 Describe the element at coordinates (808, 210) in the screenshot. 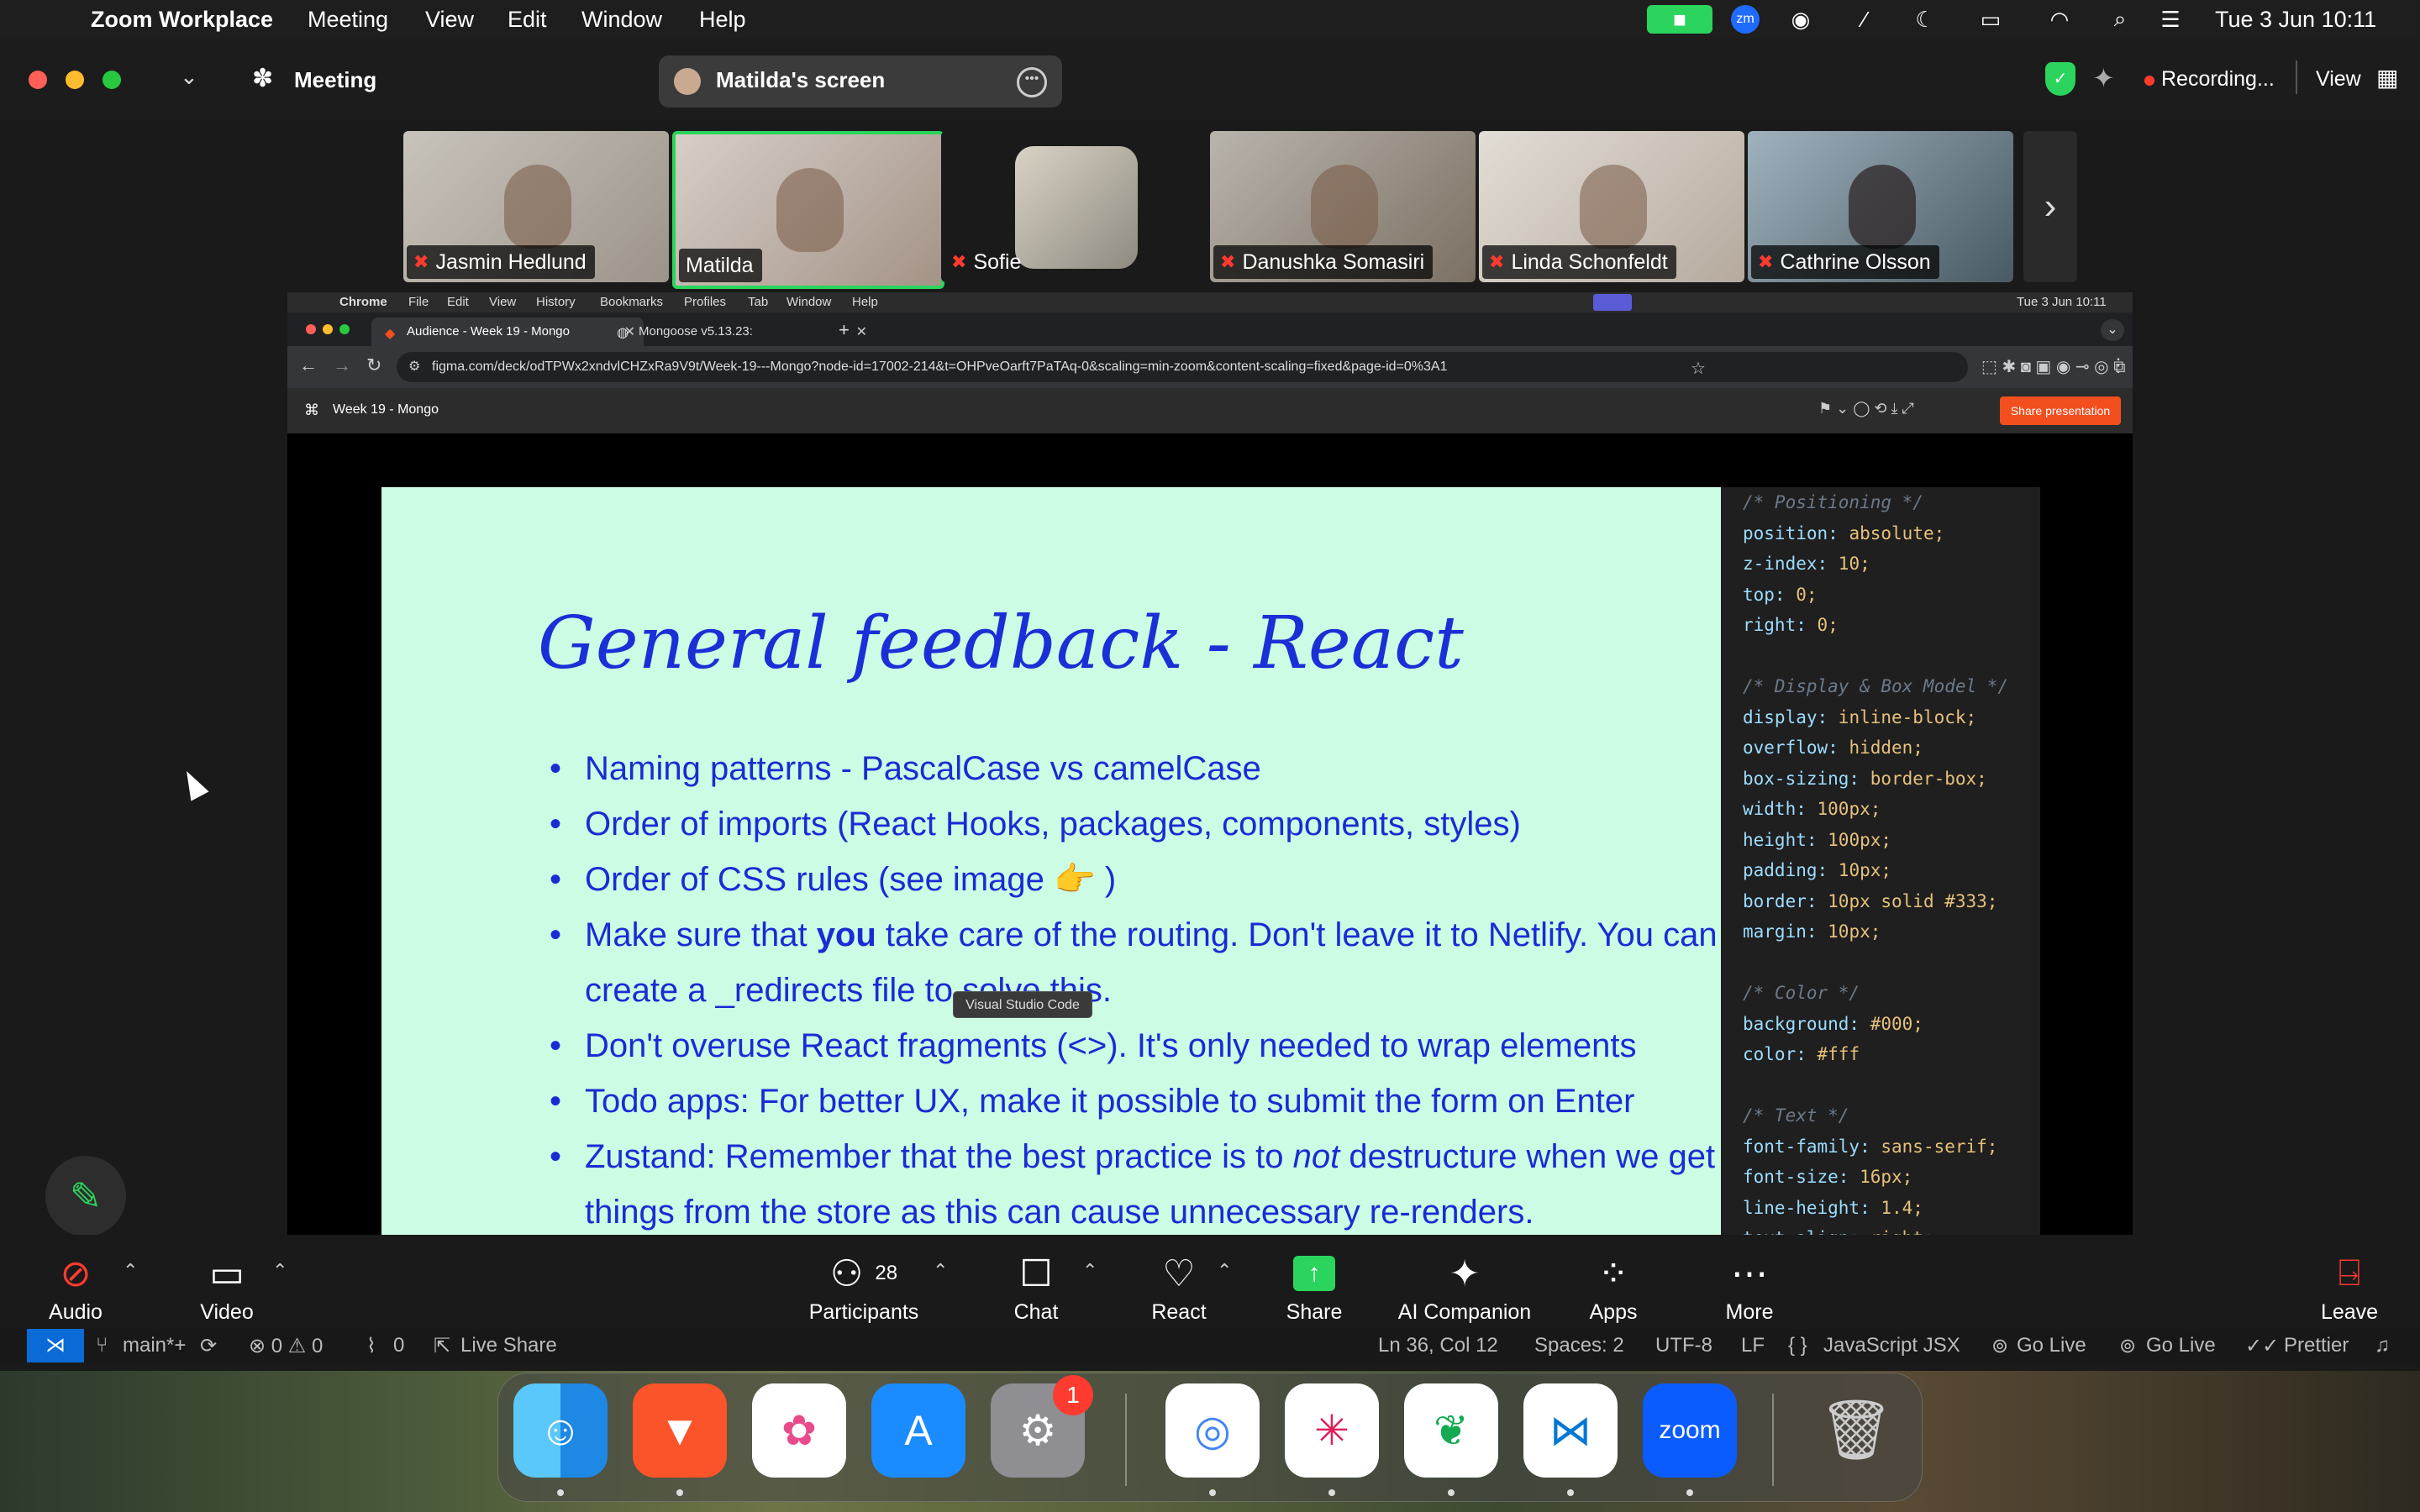

I see `participant-tile-active-speaker: Matilda` at that location.